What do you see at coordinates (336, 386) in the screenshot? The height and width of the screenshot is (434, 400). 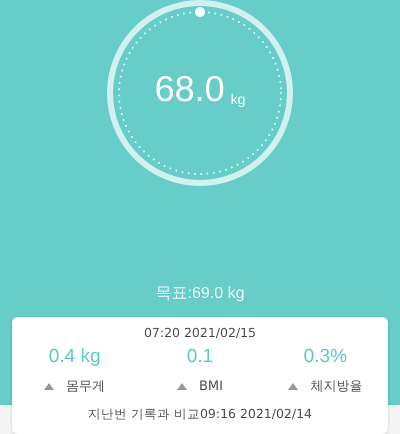 I see `metric-label: 체지방율` at bounding box center [336, 386].